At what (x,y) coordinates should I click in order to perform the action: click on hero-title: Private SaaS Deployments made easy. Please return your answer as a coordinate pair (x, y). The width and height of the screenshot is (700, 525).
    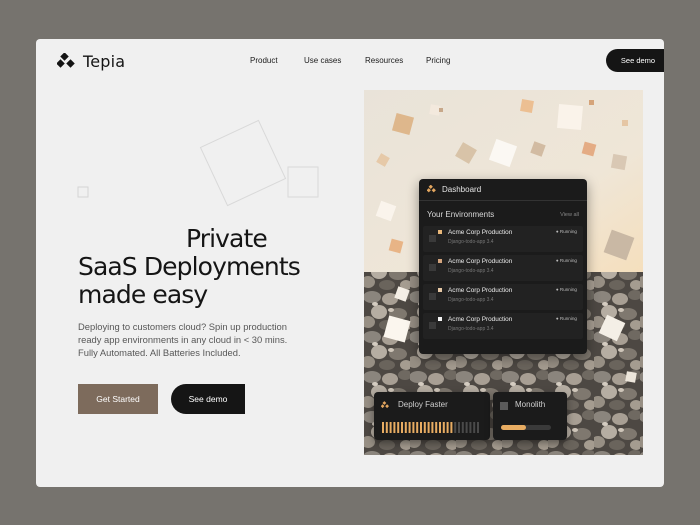
    Looking at the image, I should click on (189, 266).